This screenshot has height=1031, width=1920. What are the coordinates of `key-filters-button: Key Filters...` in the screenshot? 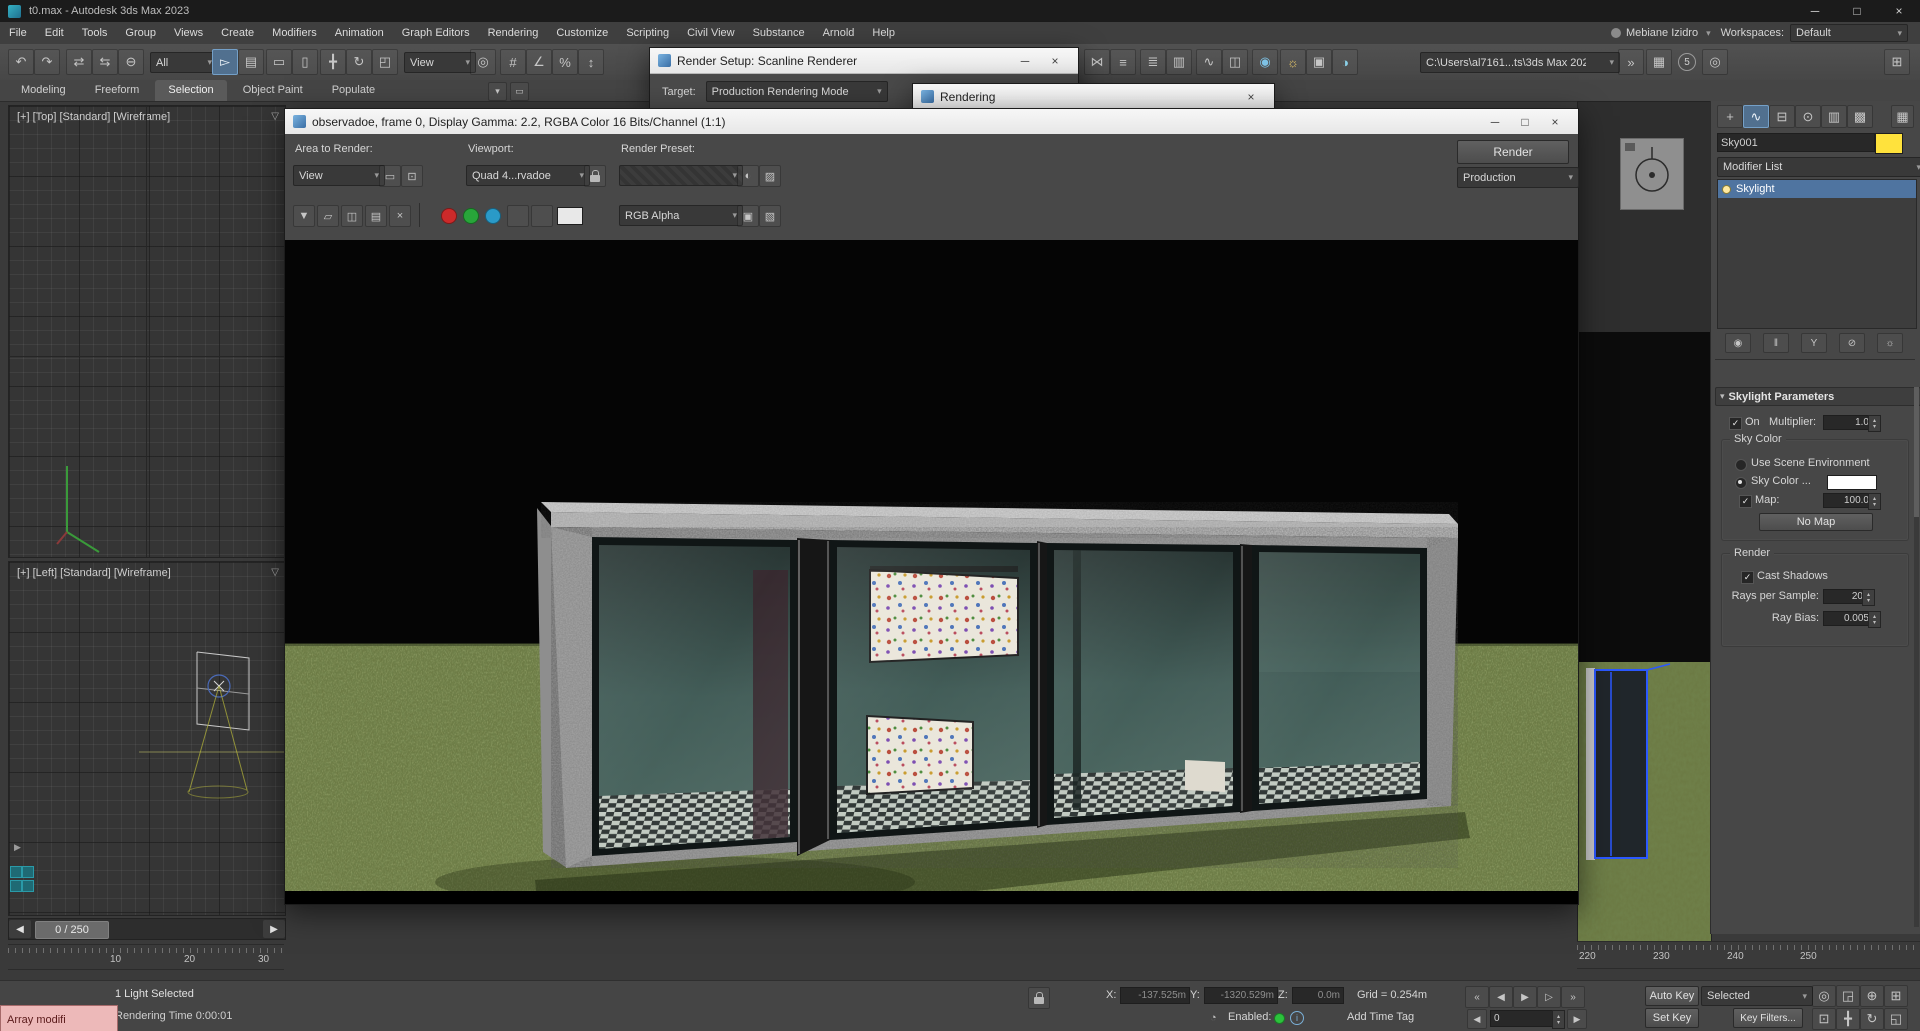 It's located at (1768, 1018).